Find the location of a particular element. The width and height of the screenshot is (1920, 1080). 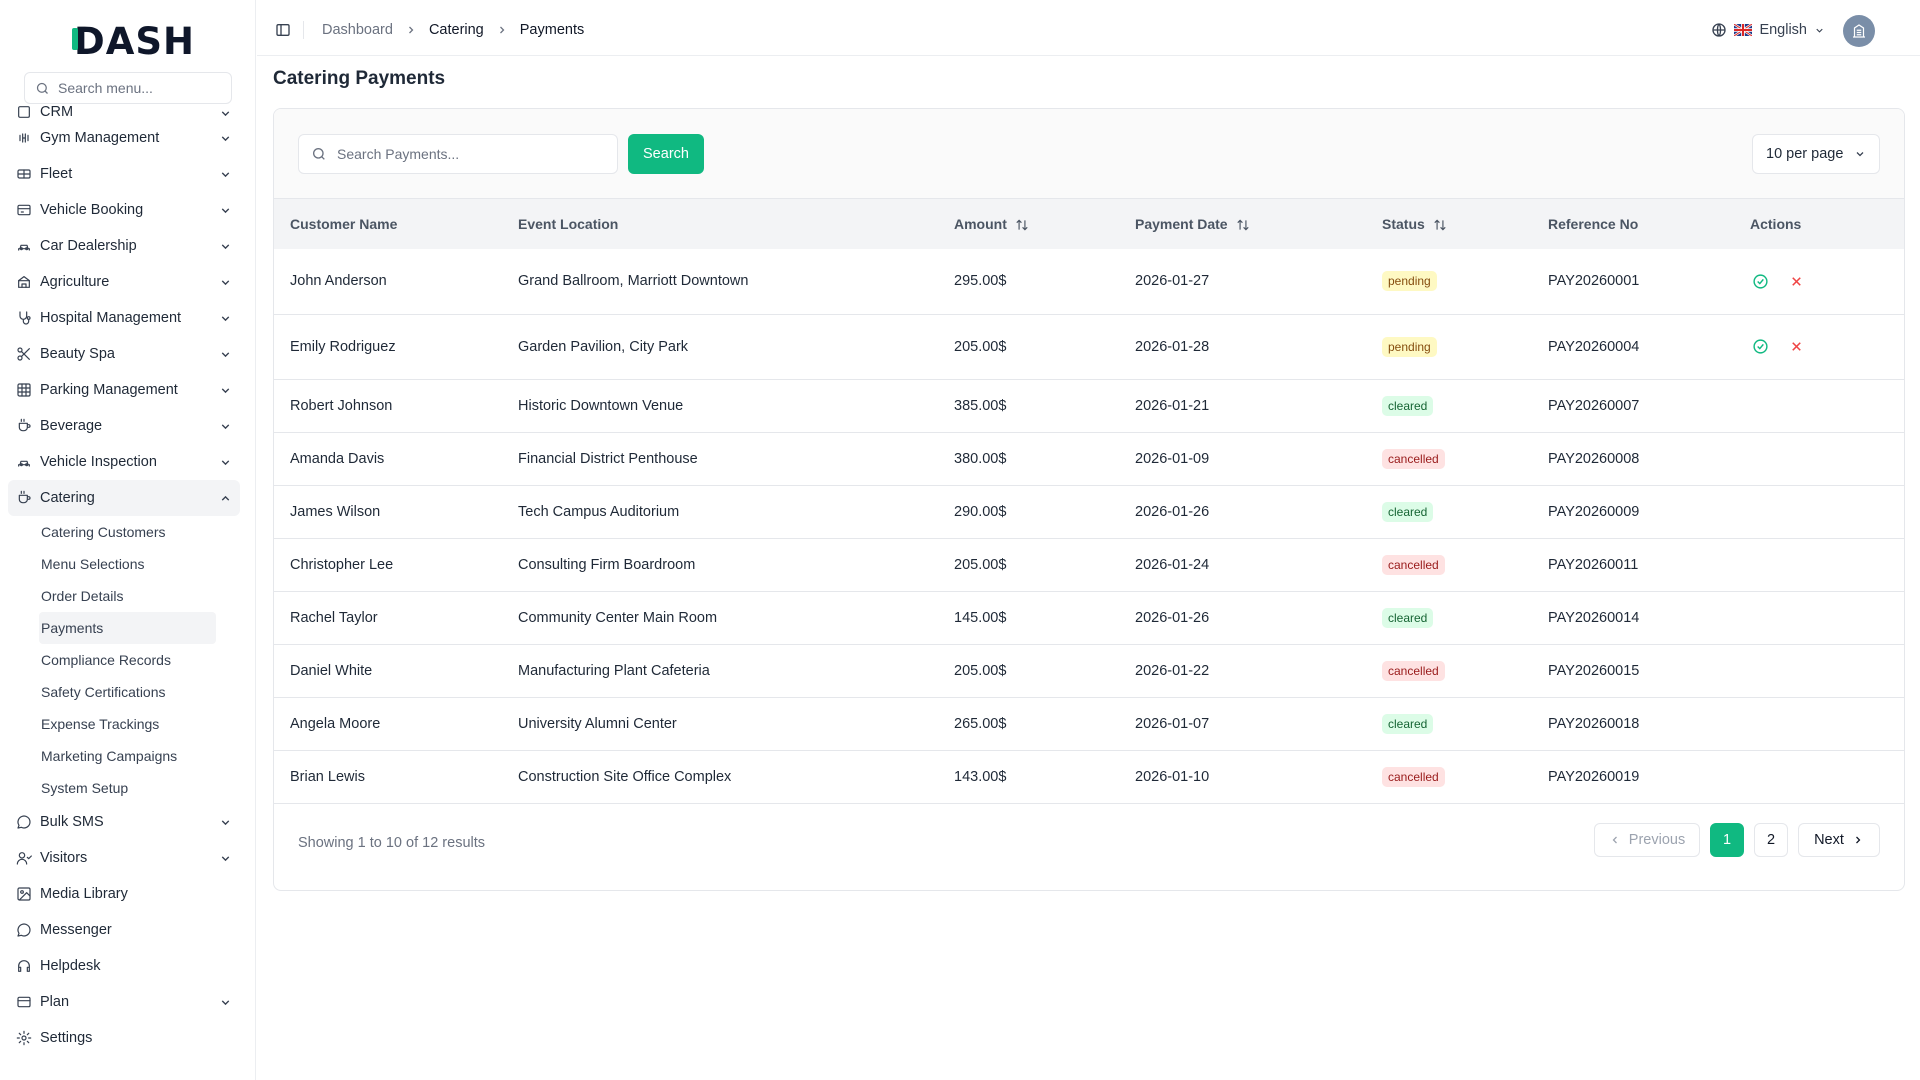

sidebar-item-agriculture: Agriculture is located at coordinates (124, 282).